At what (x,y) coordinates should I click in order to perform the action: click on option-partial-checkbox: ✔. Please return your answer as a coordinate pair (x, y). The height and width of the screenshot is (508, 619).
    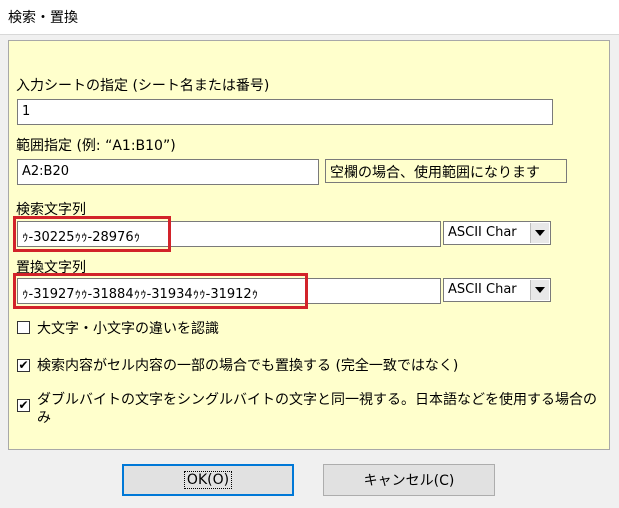
    Looking at the image, I should click on (23, 365).